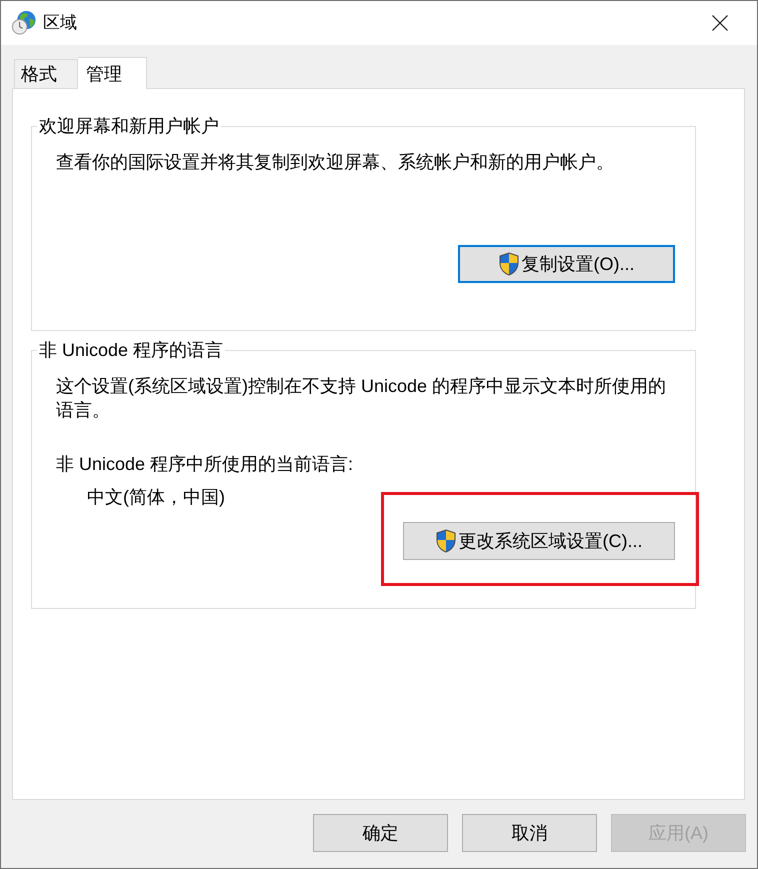  What do you see at coordinates (205, 464) in the screenshot?
I see `language-label: 非 Unicode 程序中所使用的当前语言:` at bounding box center [205, 464].